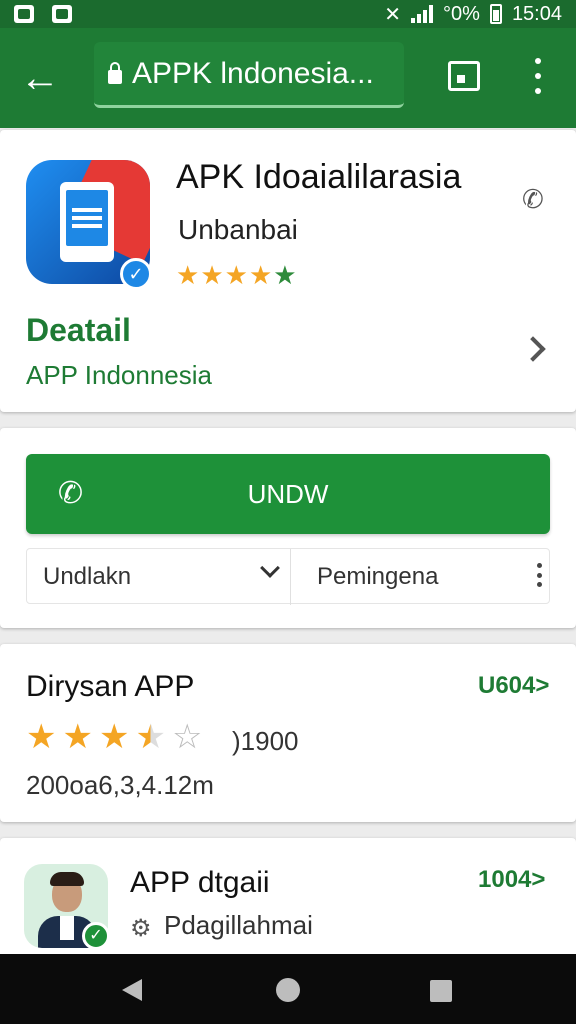 The height and width of the screenshot is (1024, 576). What do you see at coordinates (115, 72) in the screenshot?
I see `lock-icon` at bounding box center [115, 72].